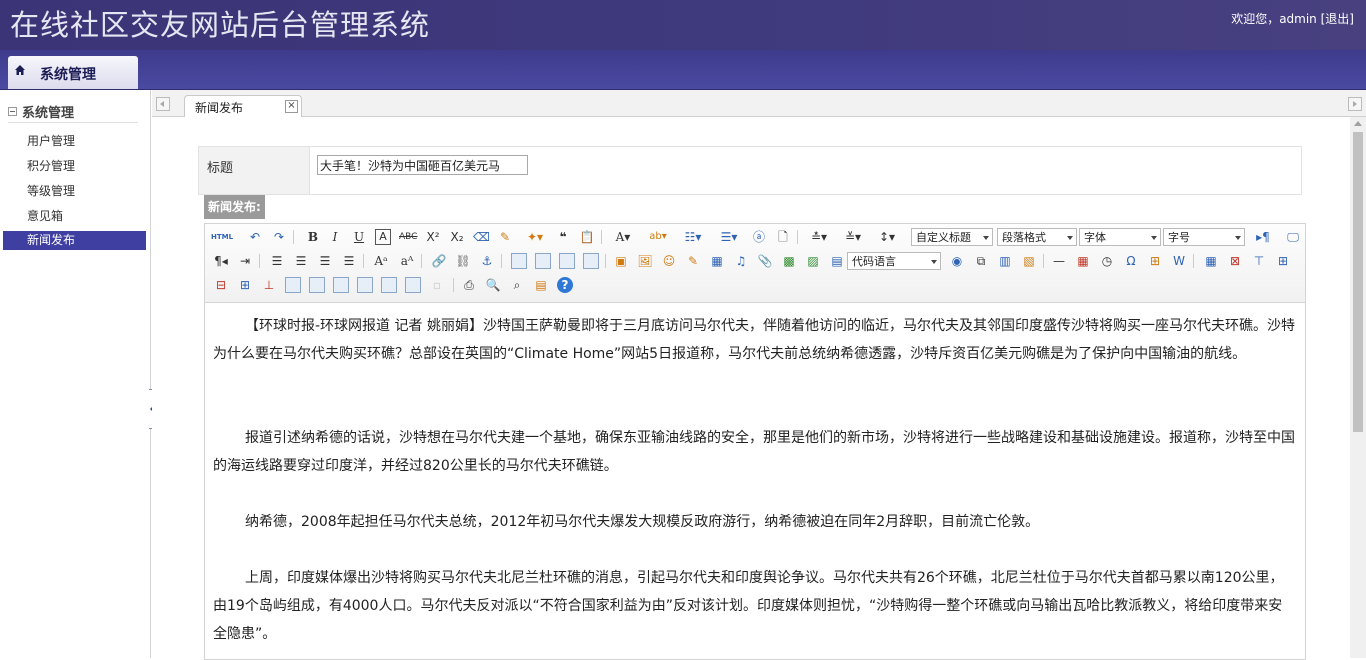 Image resolution: width=1366 pixels, height=660 pixels. I want to click on image-right-icon, so click(567, 261).